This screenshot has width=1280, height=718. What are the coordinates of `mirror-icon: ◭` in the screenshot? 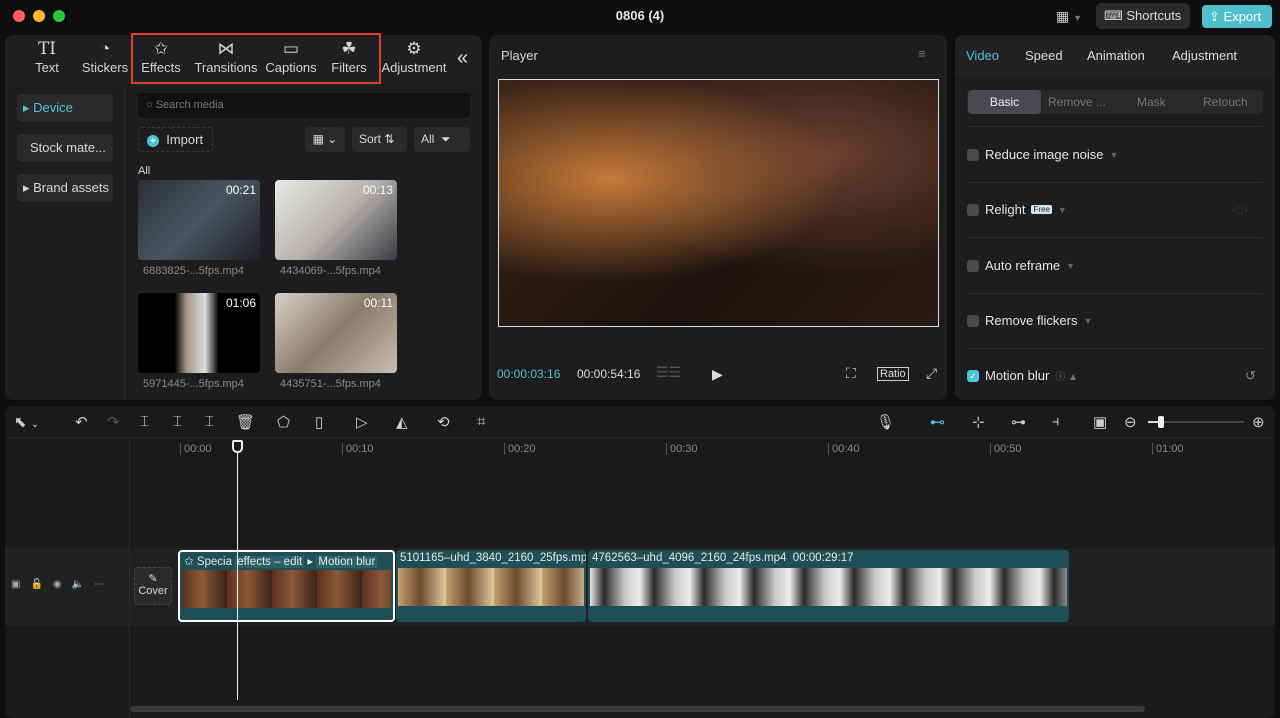 It's located at (402, 422).